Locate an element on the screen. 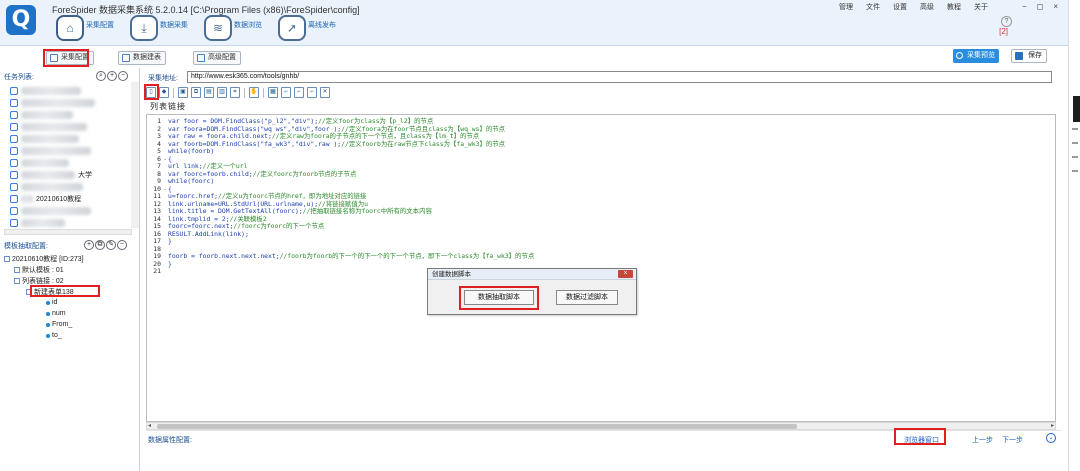 Image resolution: width=1080 pixels, height=471 pixels. line-number: 15 is located at coordinates (157, 226).